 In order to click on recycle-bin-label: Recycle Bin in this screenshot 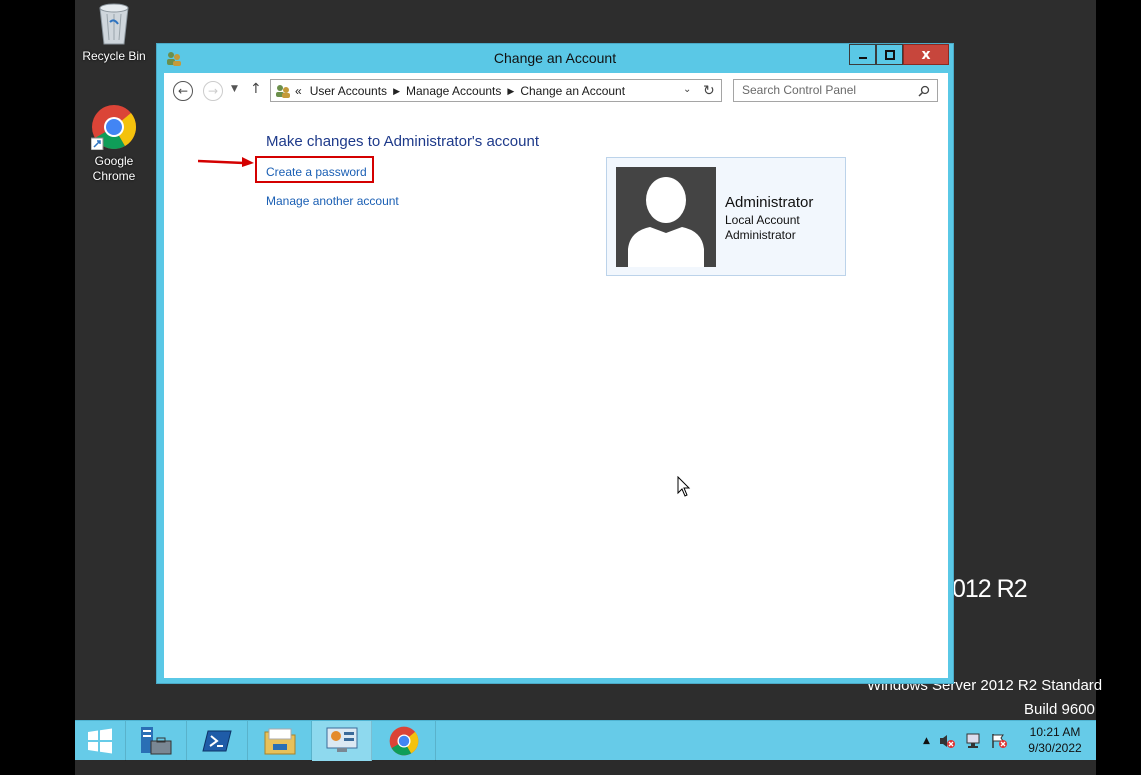, I will do `click(114, 56)`.